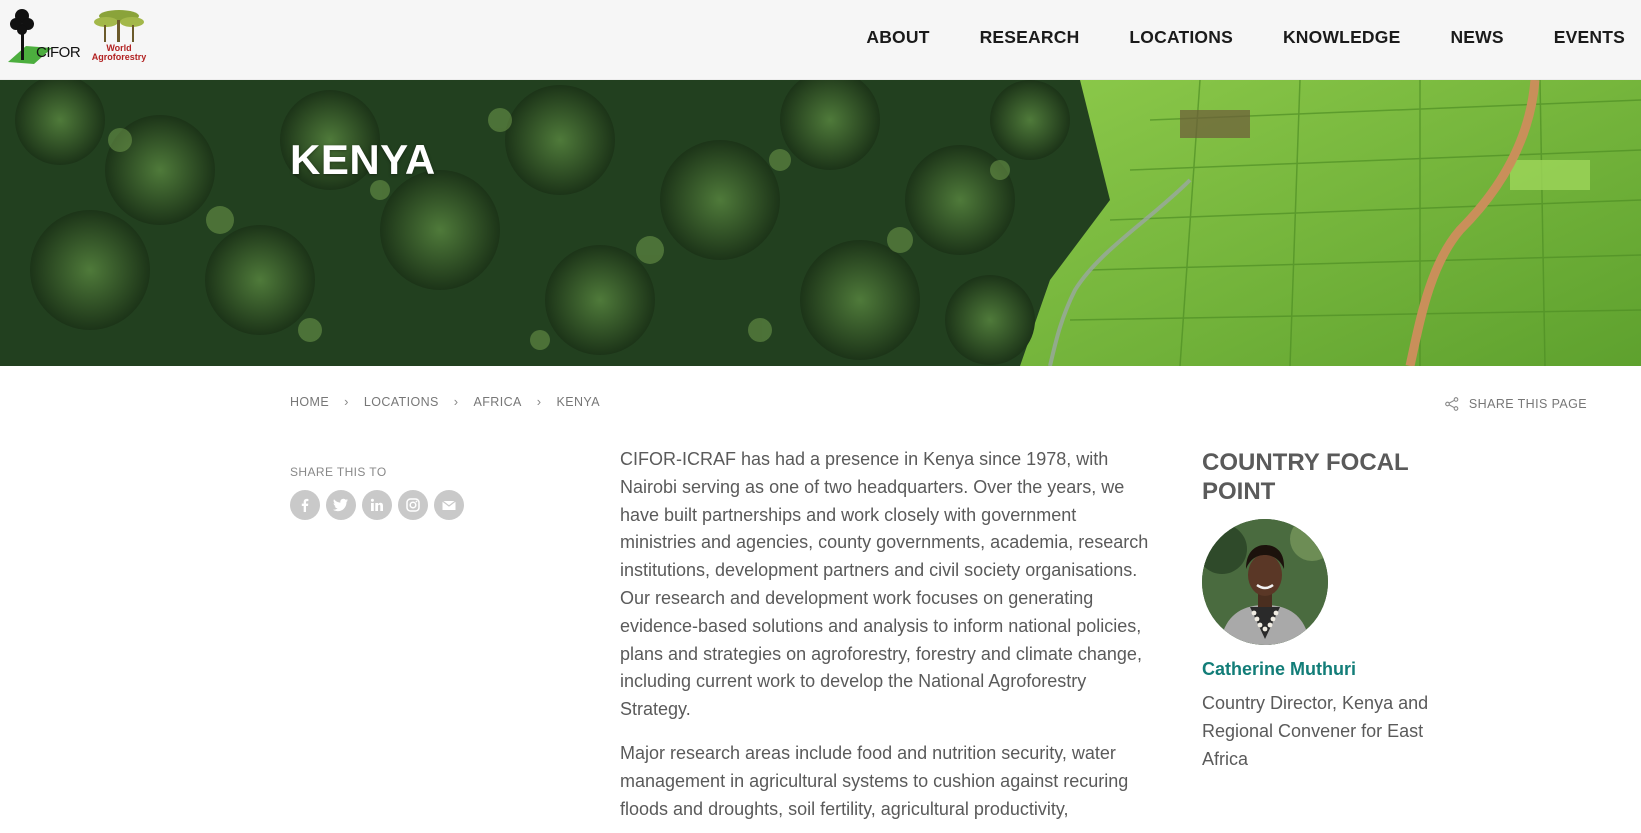 The width and height of the screenshot is (1641, 833). I want to click on email-share-button, so click(449, 505).